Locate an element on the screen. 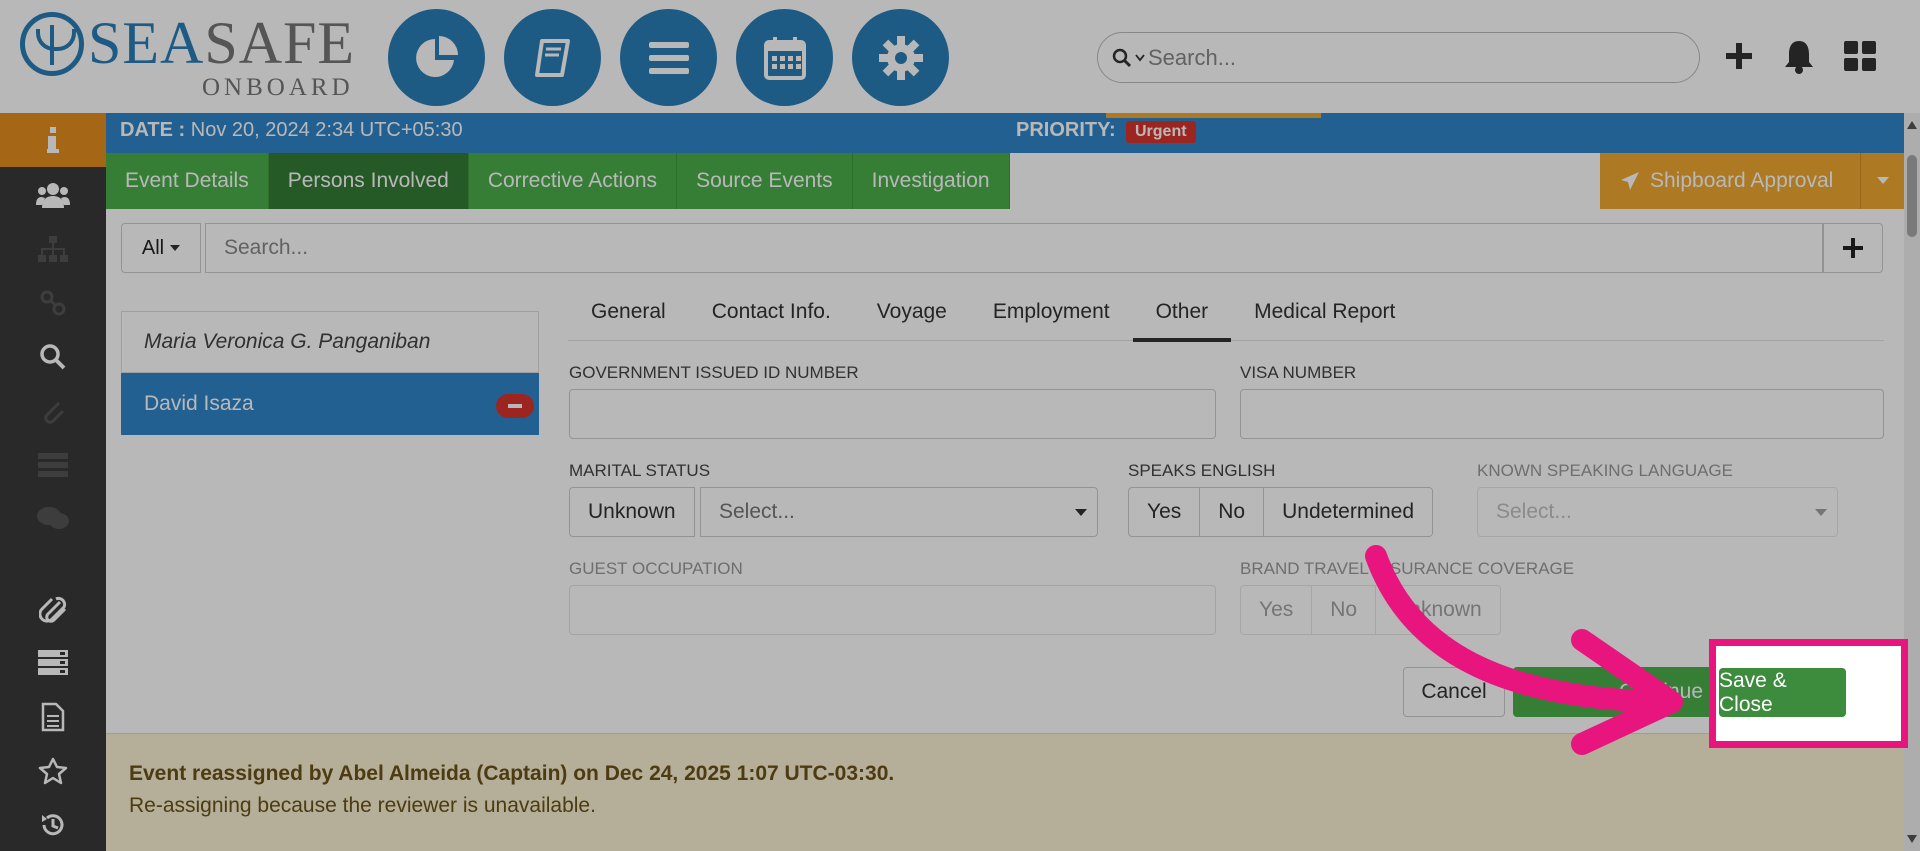 The image size is (1920, 851). tab-source-events: Source Events is located at coordinates (765, 181).